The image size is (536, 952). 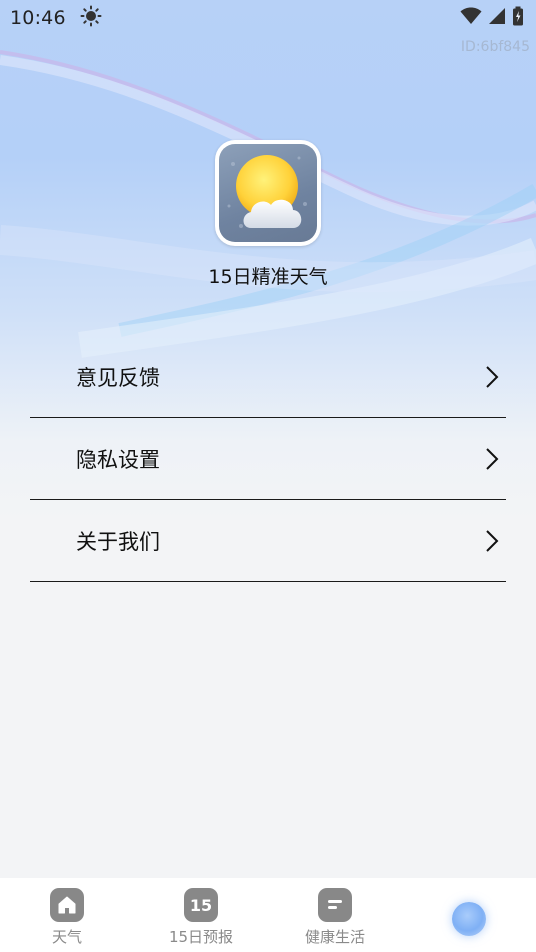 I want to click on tab-mine, so click(x=469, y=915).